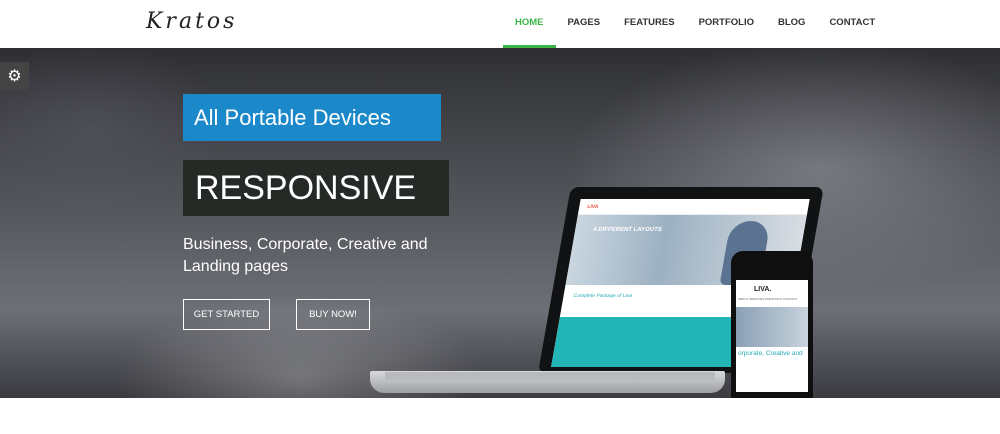 This screenshot has width=1000, height=434. What do you see at coordinates (226, 314) in the screenshot?
I see `get-started-button: GET STARTED` at bounding box center [226, 314].